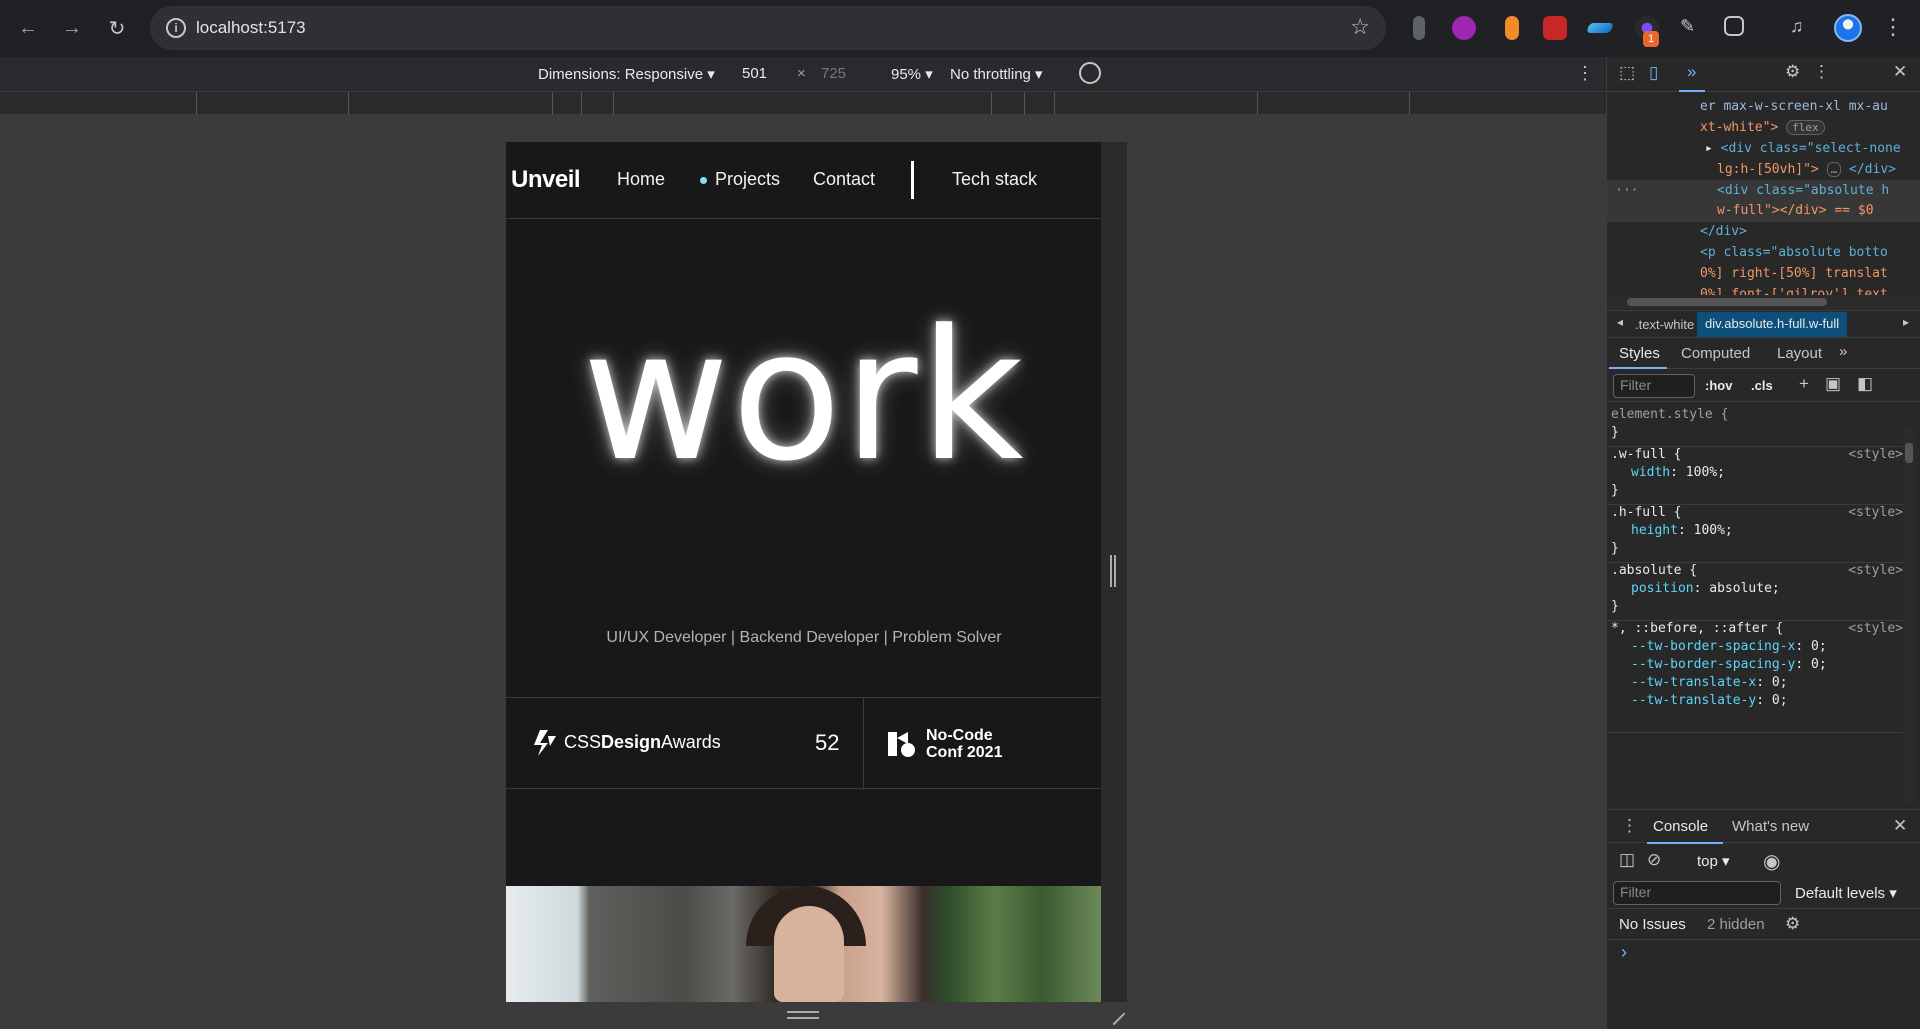  Describe the element at coordinates (1723, 231) in the screenshot. I see `dom-line: </div>` at that location.